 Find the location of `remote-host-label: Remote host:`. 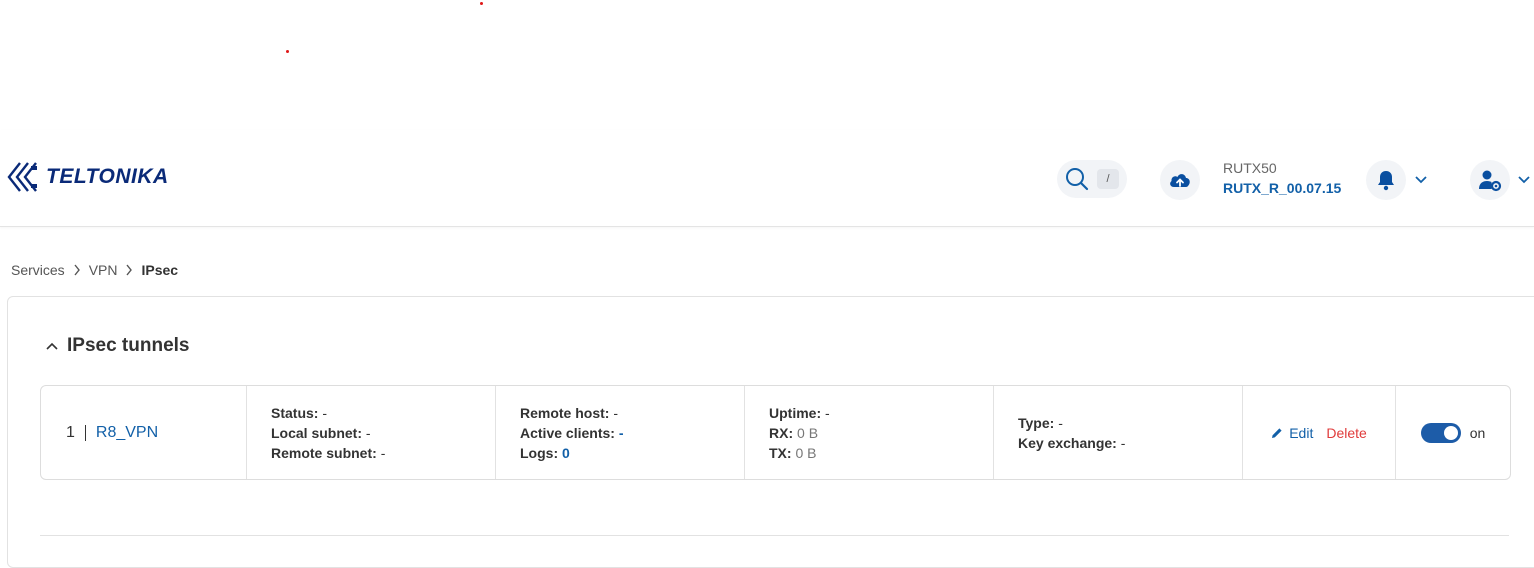

remote-host-label: Remote host: is located at coordinates (565, 412).